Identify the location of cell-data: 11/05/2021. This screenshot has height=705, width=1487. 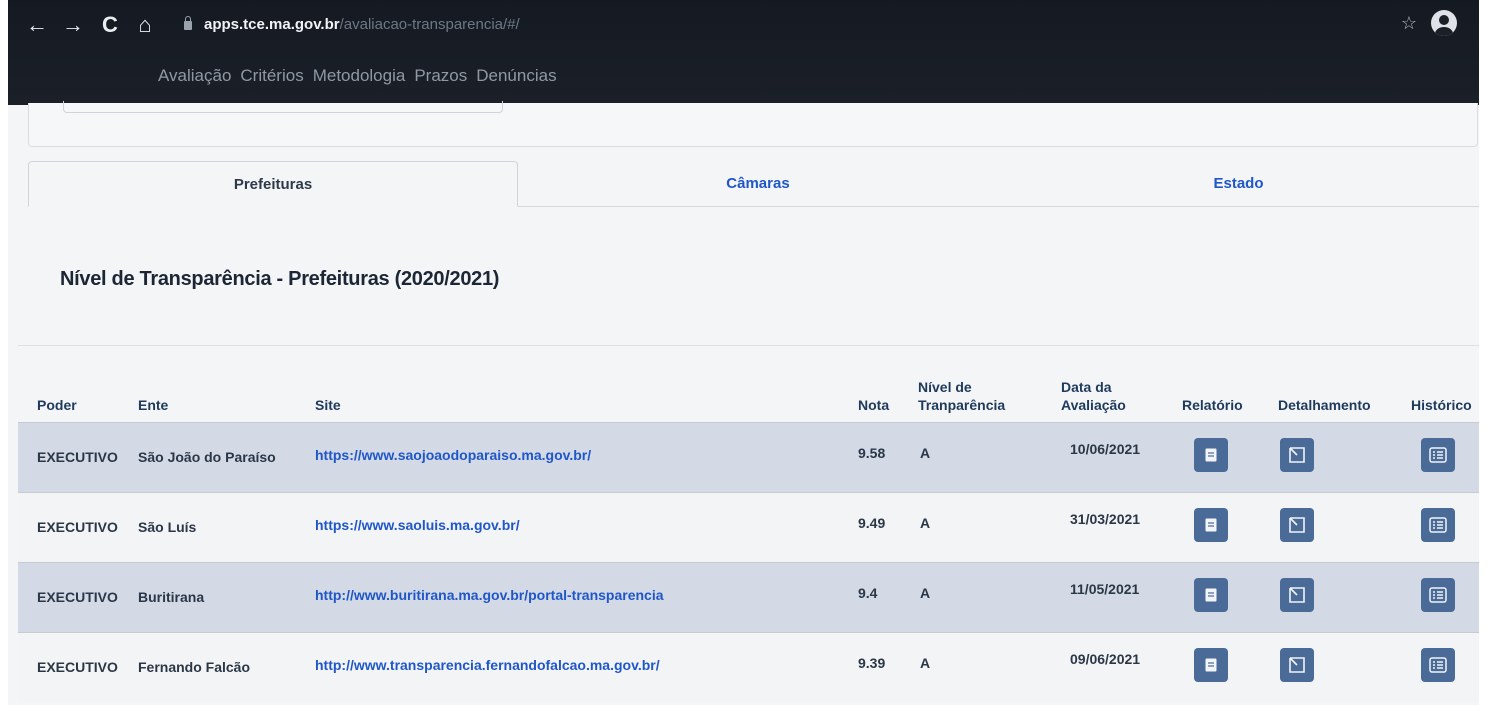
(1105, 589).